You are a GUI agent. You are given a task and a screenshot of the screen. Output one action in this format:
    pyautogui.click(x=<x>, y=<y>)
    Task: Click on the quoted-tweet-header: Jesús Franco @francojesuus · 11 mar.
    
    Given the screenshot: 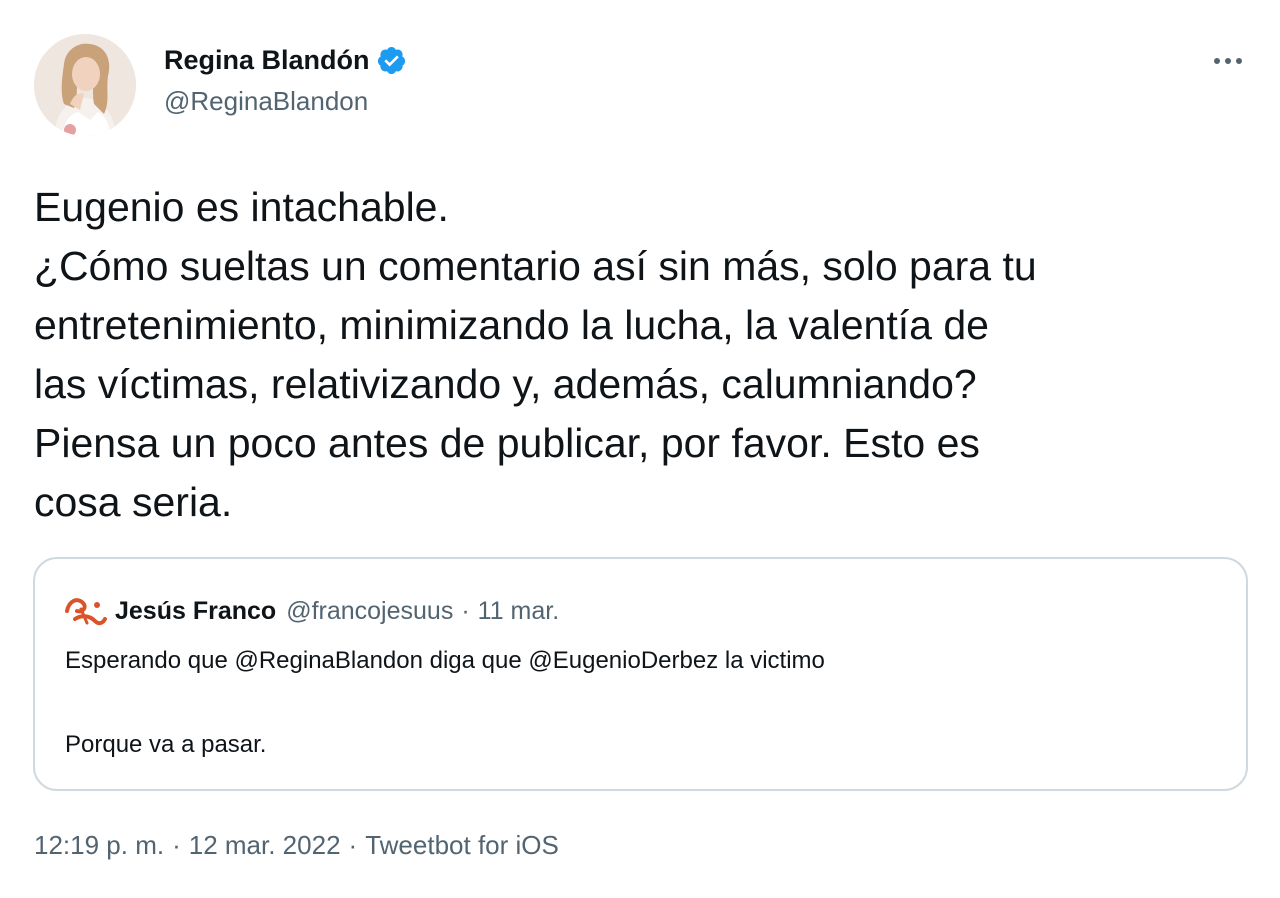 What is the action you would take?
    pyautogui.click(x=311, y=611)
    